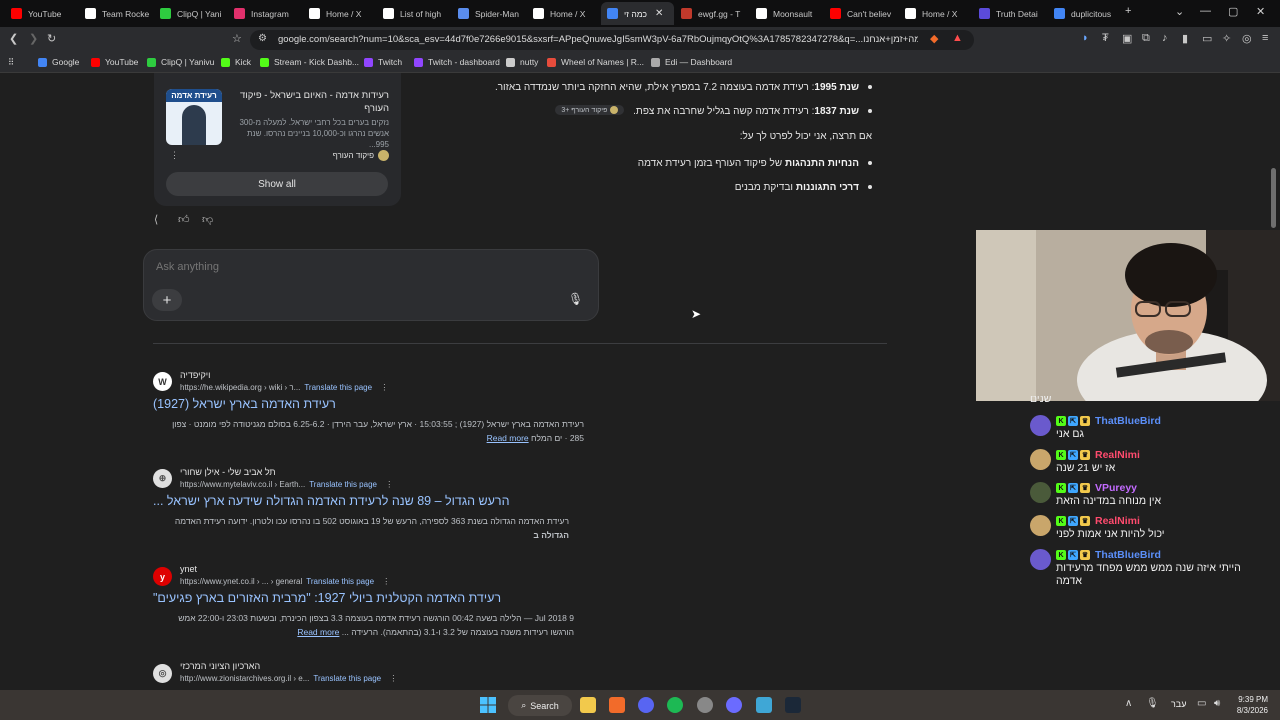  Describe the element at coordinates (11, 62) in the screenshot. I see `apps-icon: ⠿` at that location.